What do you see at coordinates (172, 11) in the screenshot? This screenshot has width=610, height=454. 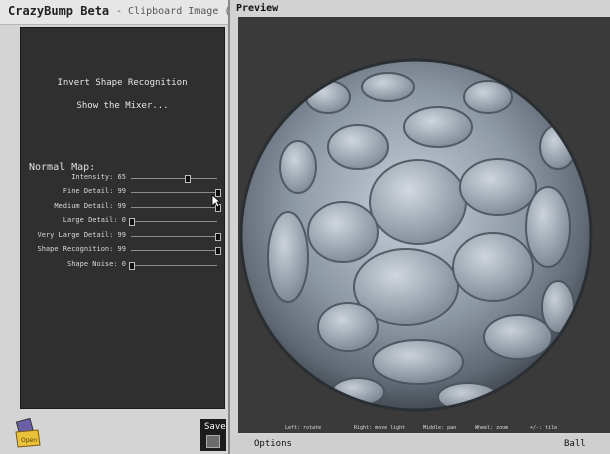 I see `window-subtitle: - Clipboard Image (` at bounding box center [172, 11].